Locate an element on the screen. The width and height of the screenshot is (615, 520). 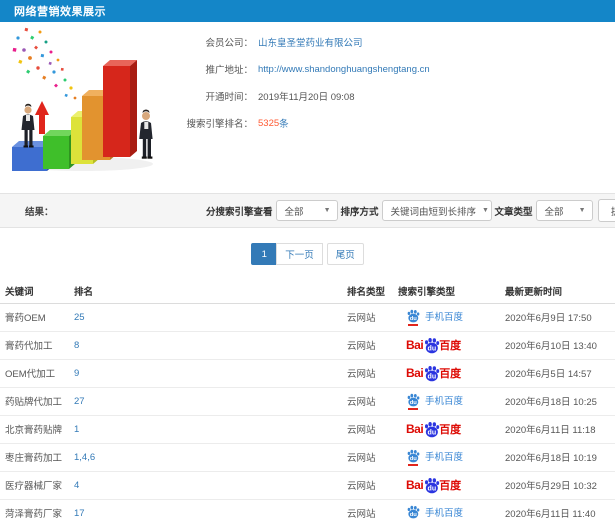
article-type-select: 全部 ▼ is located at coordinates (564, 210).